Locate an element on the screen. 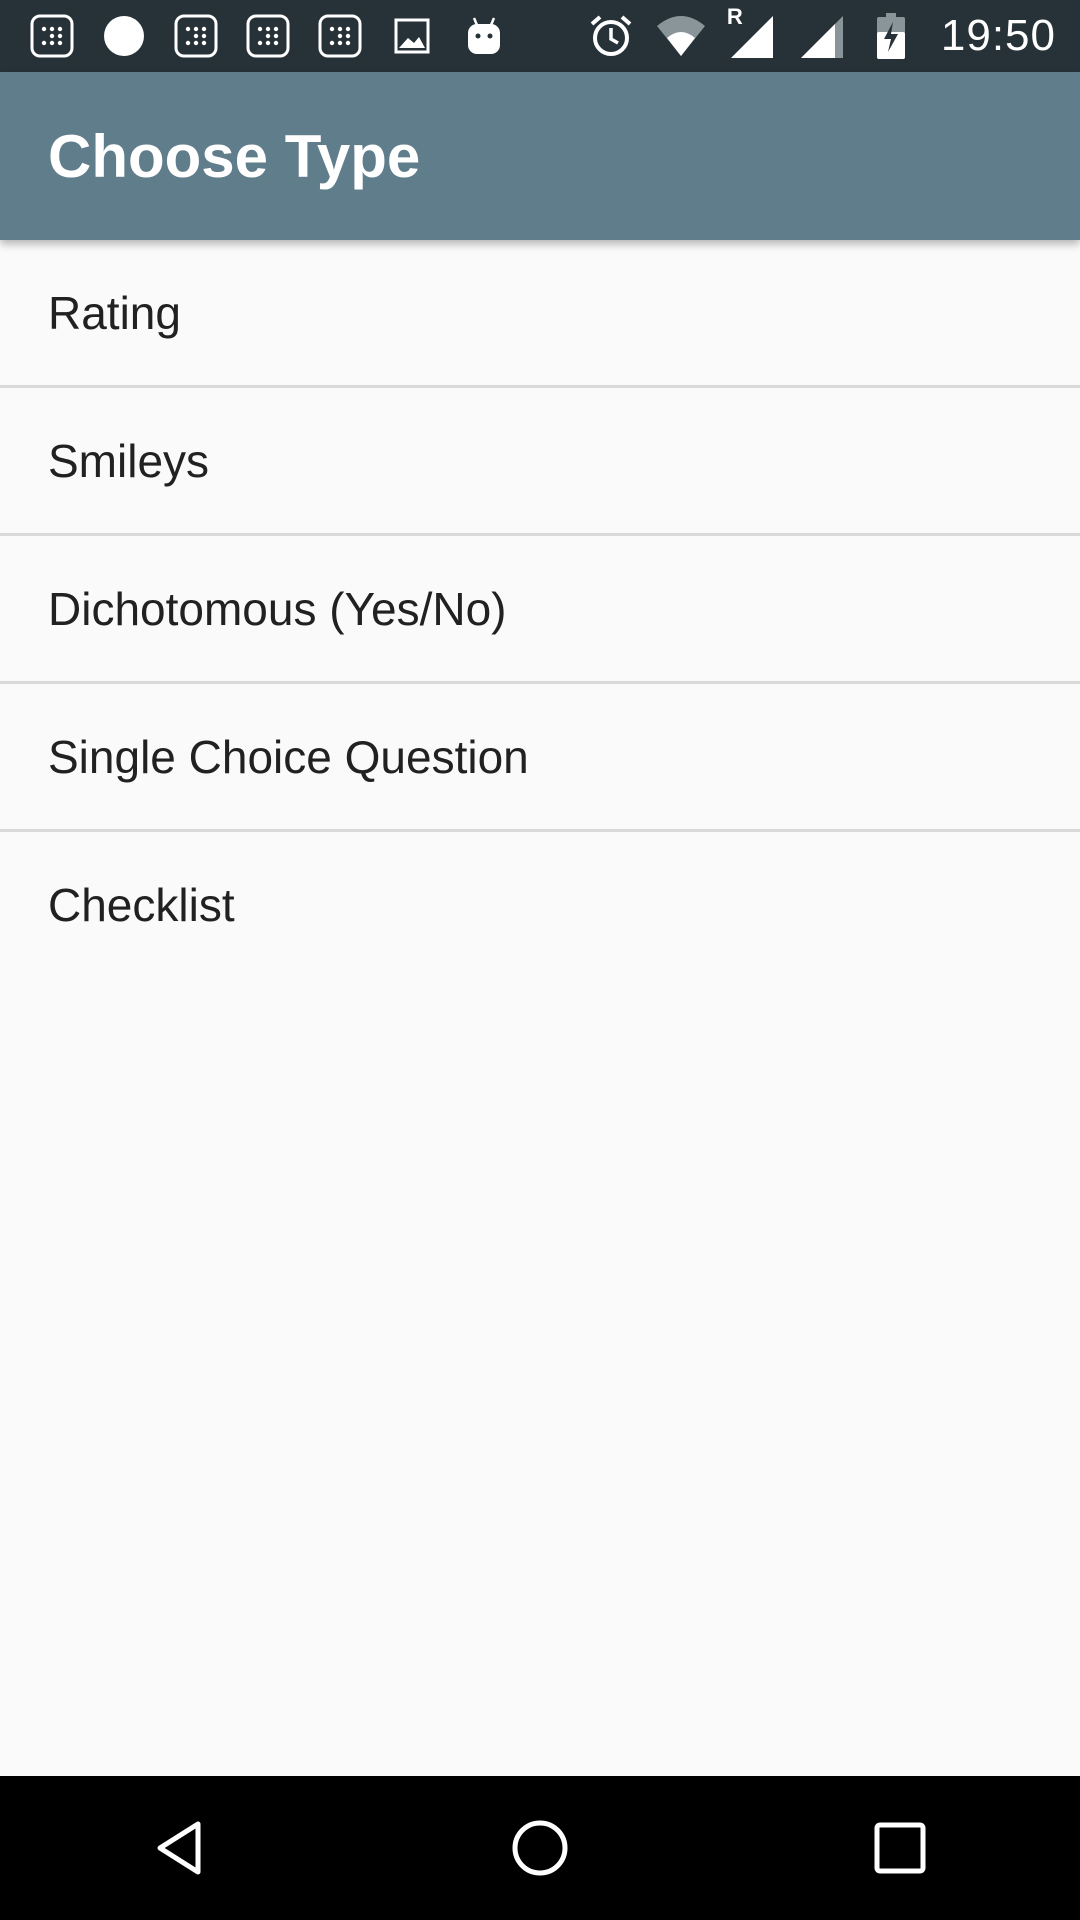 This screenshot has width=1080, height=1920. recents-icon is located at coordinates (900, 1848).